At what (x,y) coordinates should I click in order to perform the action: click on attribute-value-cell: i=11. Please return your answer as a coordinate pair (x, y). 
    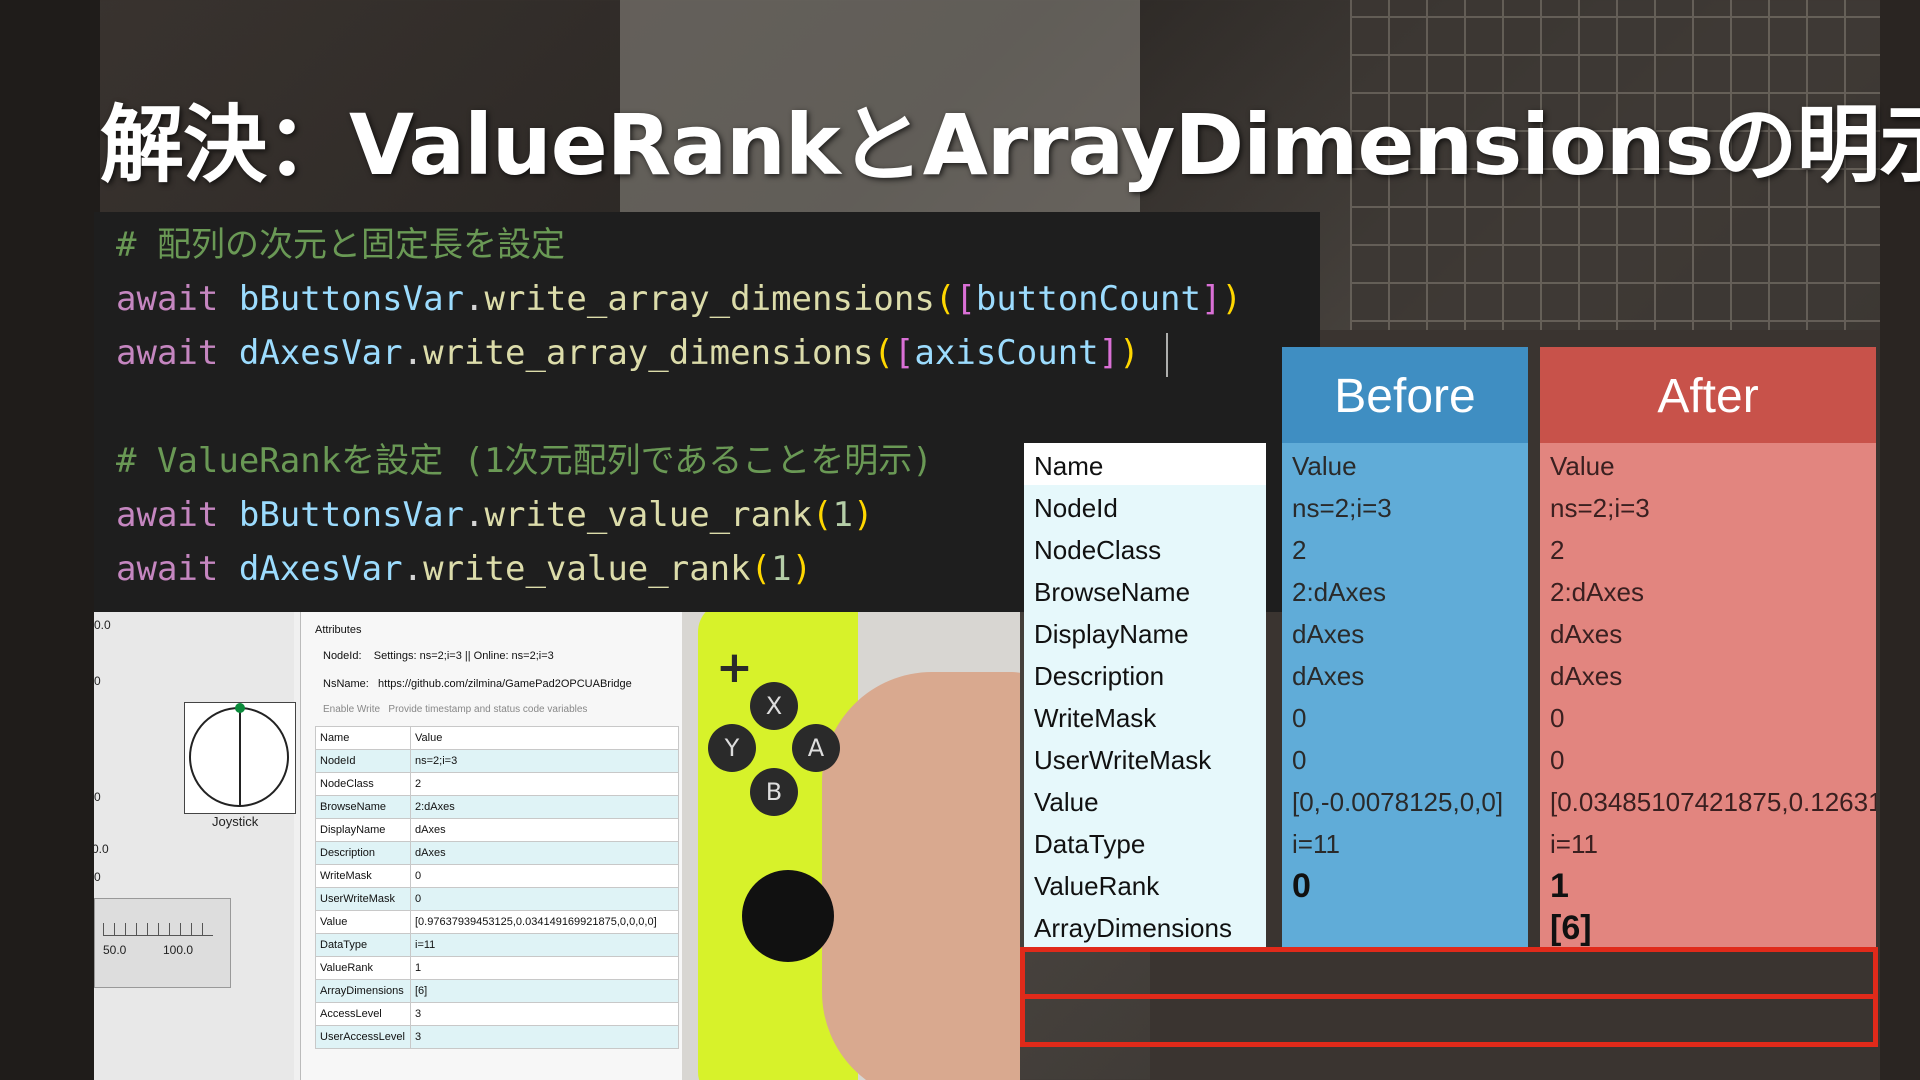
    Looking at the image, I should click on (544, 945).